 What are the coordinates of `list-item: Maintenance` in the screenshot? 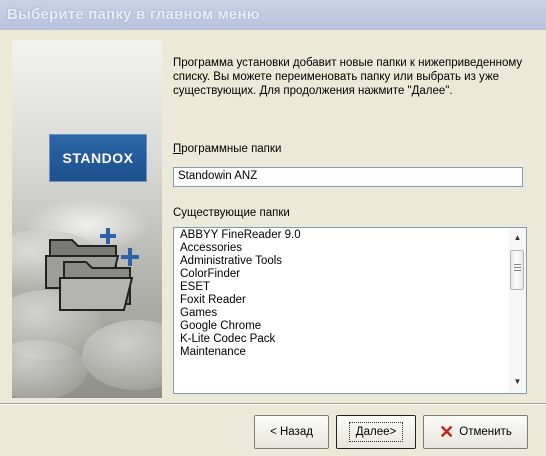 It's located at (345, 352).